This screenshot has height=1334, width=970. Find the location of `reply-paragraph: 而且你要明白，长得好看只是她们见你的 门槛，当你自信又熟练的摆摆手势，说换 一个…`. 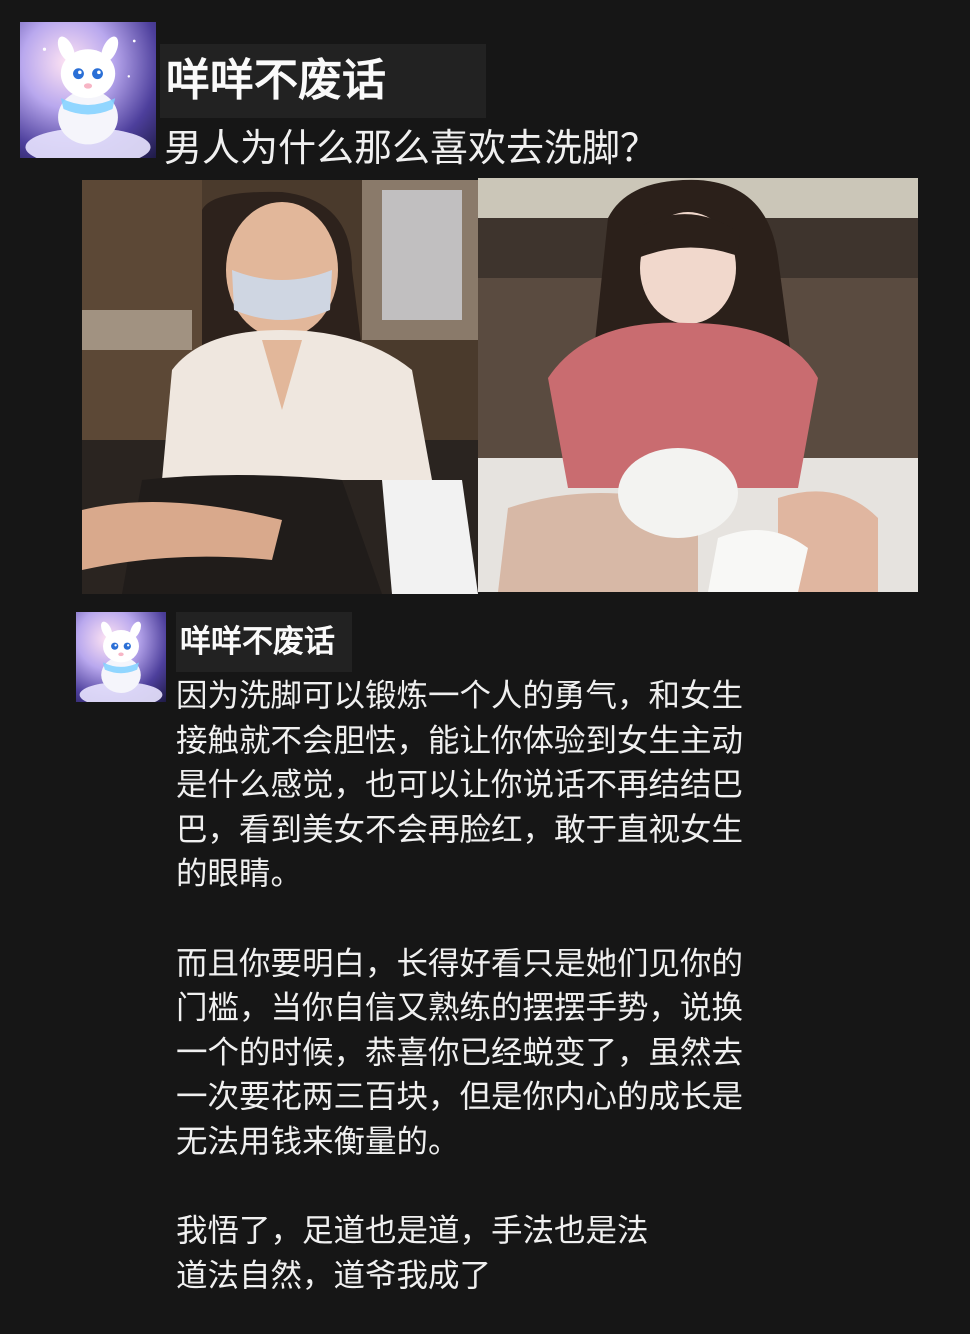

reply-paragraph: 而且你要明白，长得好看只是她们见你的 门槛，当你自信又熟练的摆摆手势，说换 一个… is located at coordinates (496, 1053).